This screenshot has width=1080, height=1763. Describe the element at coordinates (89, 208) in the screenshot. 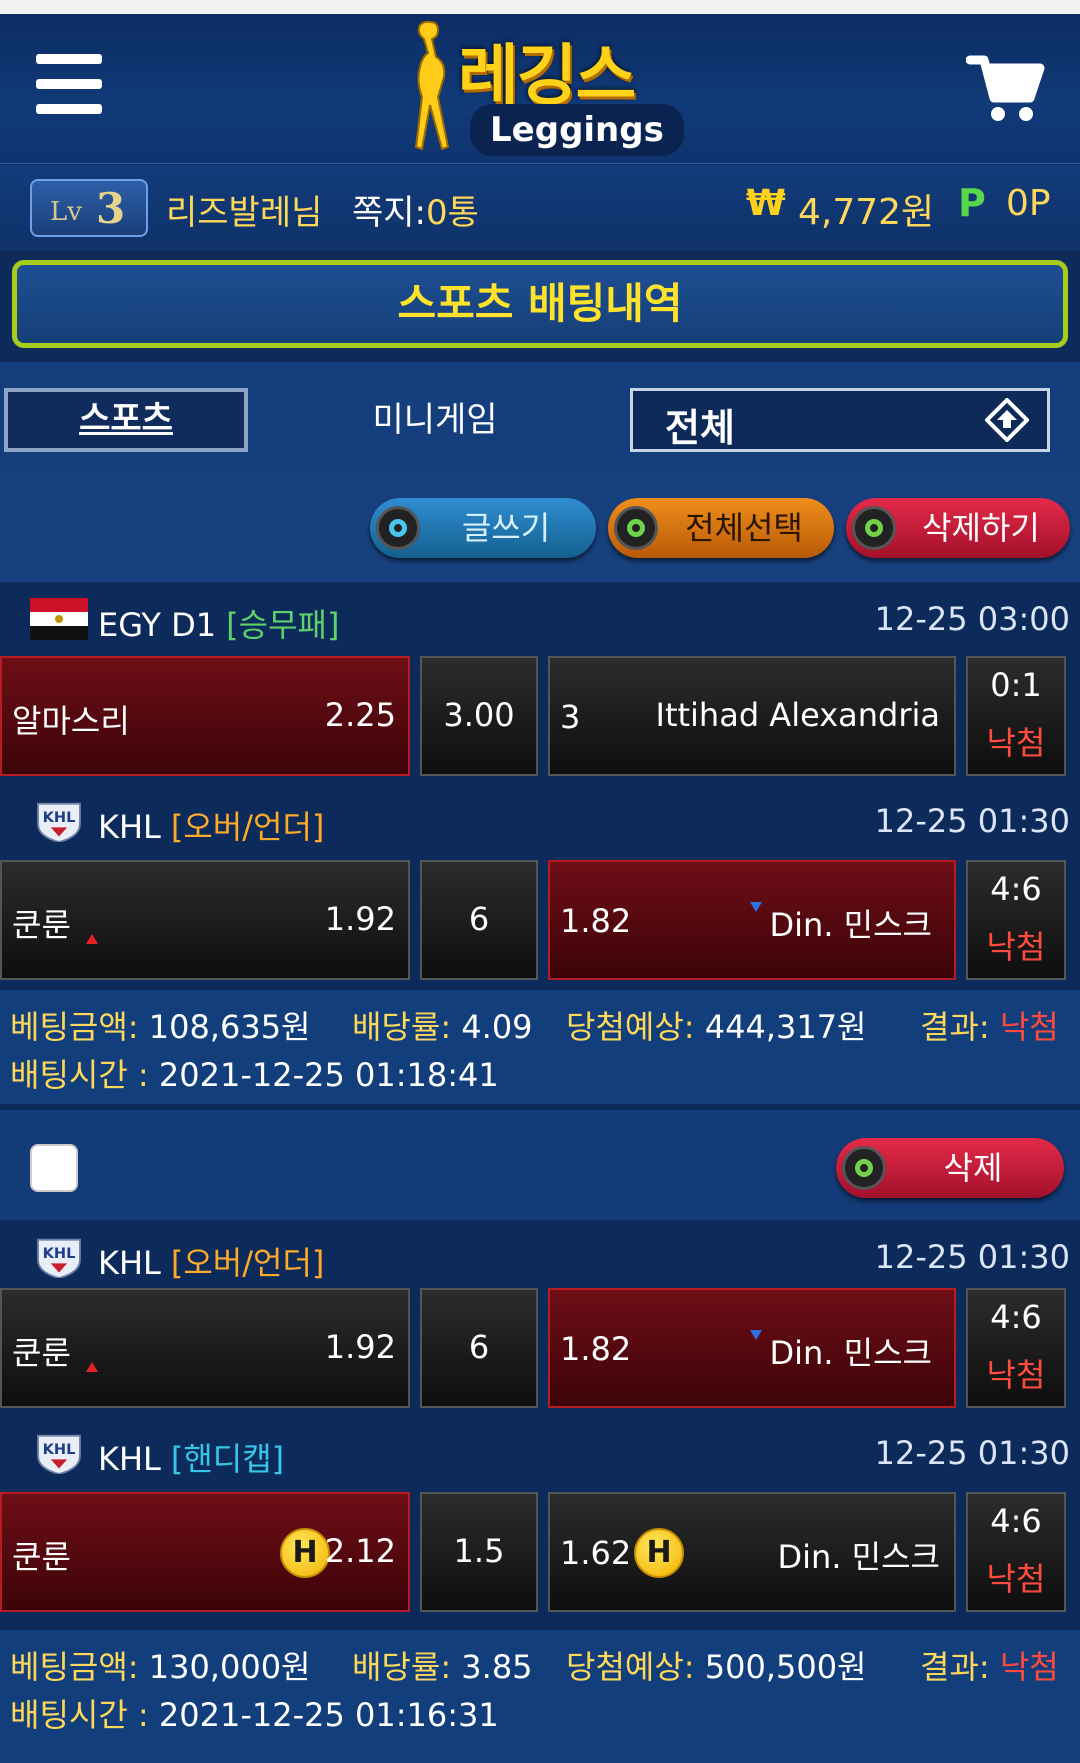

I see `level-badge: Lv 3` at that location.